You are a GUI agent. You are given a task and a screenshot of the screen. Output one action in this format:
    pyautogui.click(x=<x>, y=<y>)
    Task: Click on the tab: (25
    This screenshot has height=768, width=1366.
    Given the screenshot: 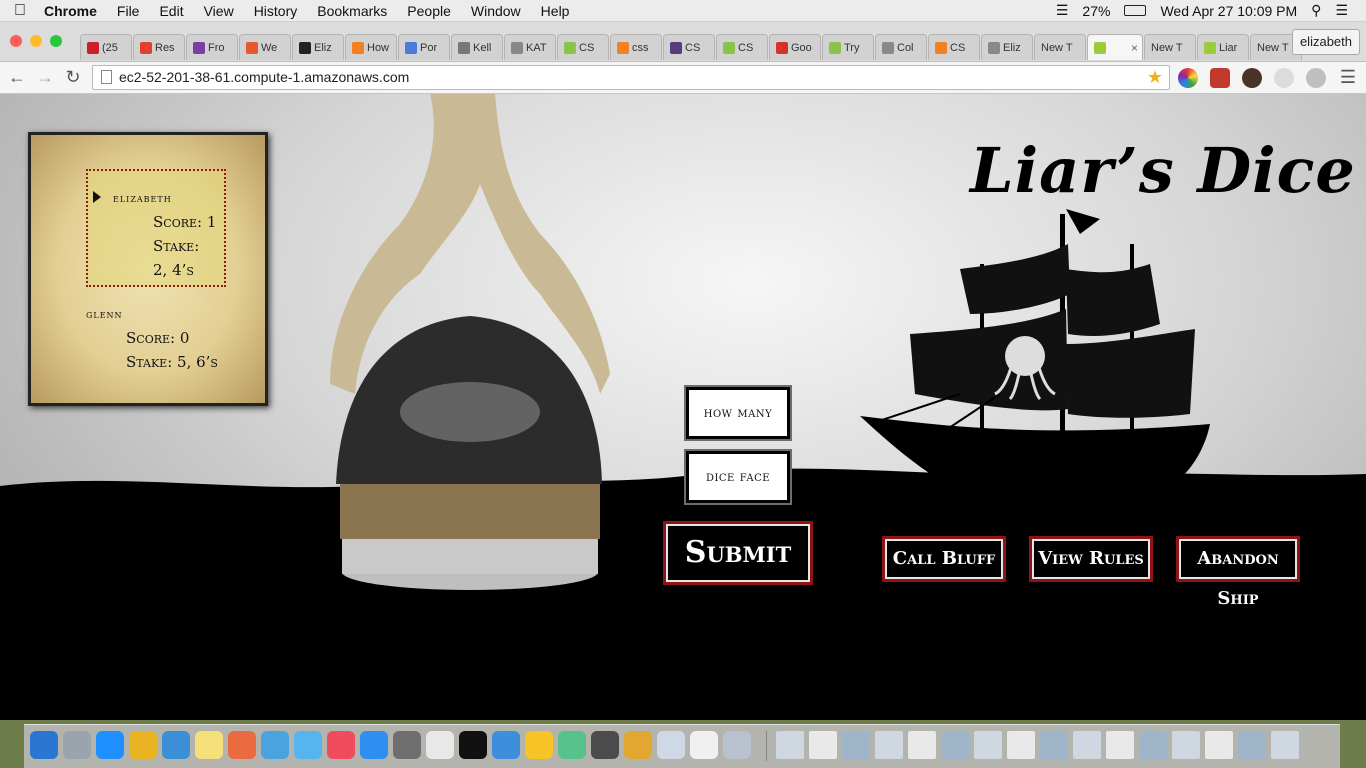 What is the action you would take?
    pyautogui.click(x=106, y=47)
    